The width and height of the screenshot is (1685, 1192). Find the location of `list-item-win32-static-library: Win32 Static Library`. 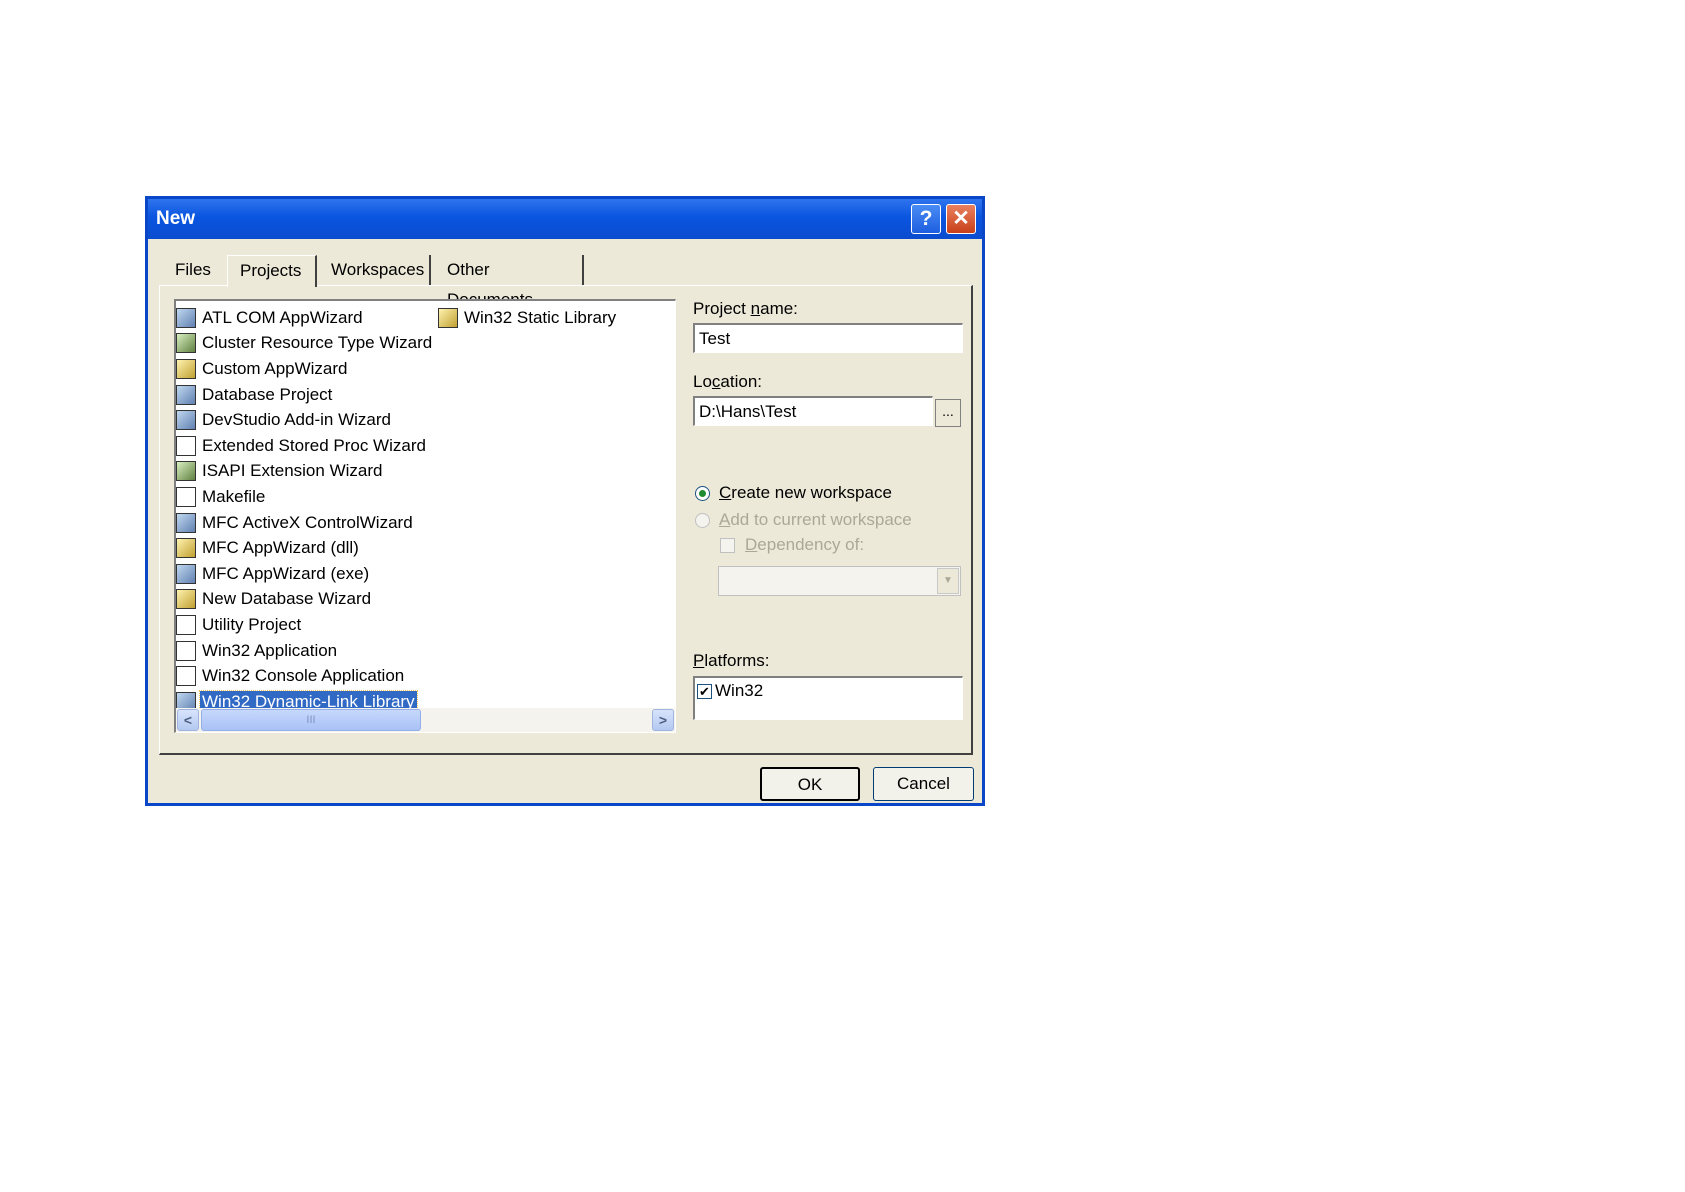

list-item-win32-static-library: Win32 Static Library is located at coordinates (528, 318).